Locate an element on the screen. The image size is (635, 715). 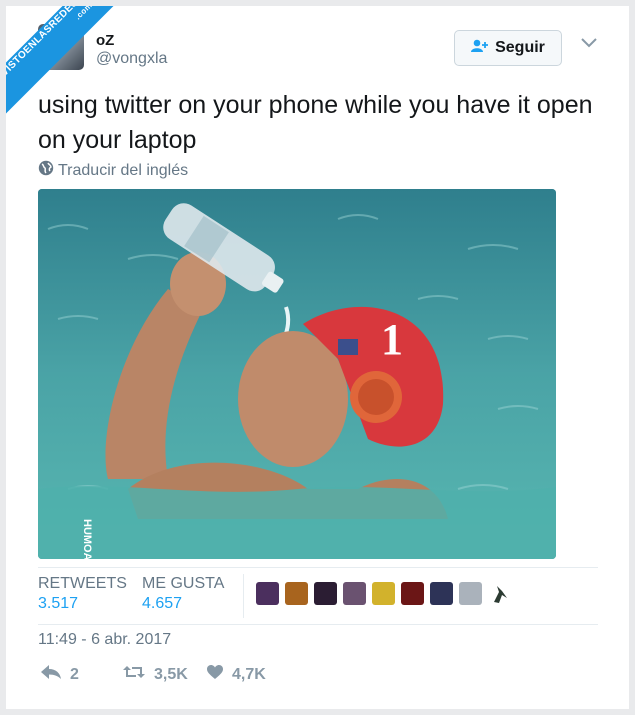
retweet-count: 3,5K is located at coordinates (171, 674).